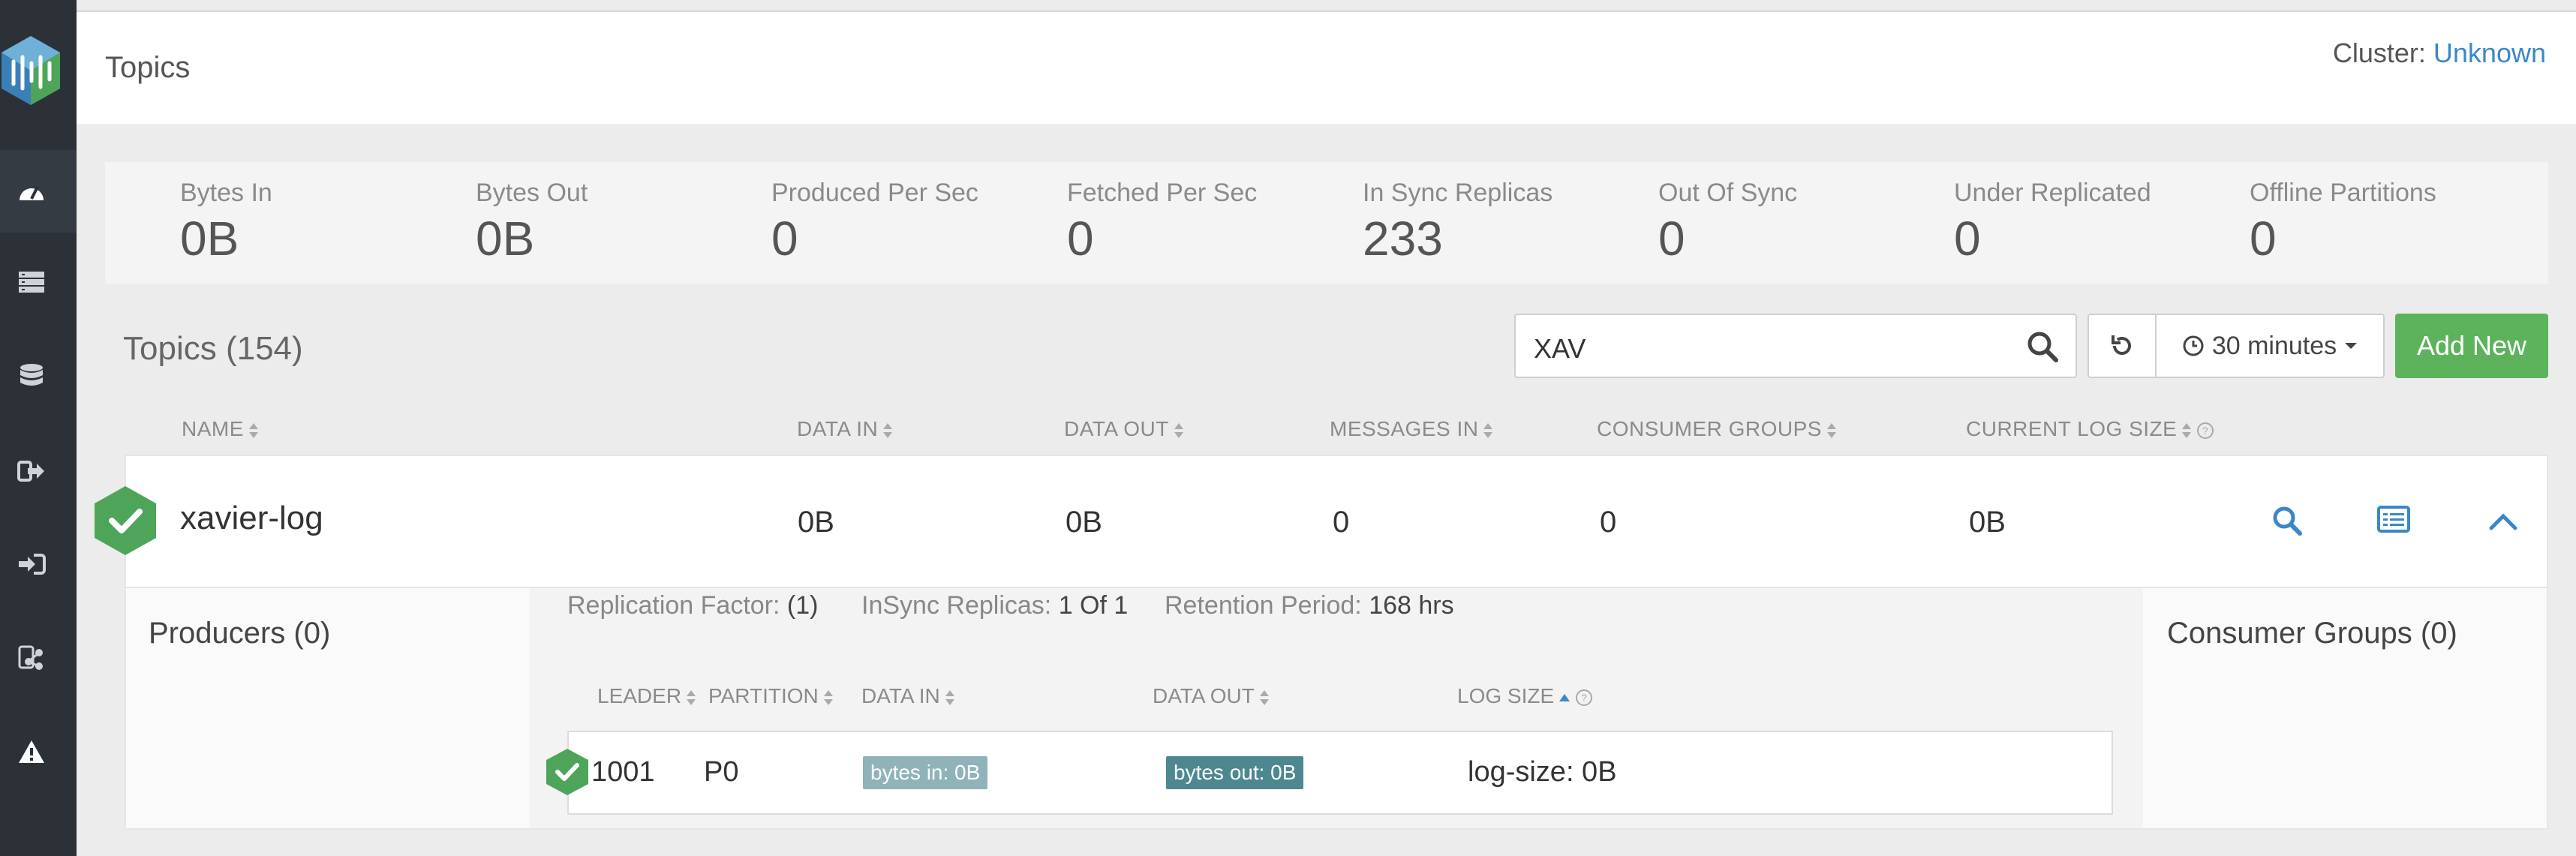  Describe the element at coordinates (2122, 346) in the screenshot. I see `refresh-button` at that location.